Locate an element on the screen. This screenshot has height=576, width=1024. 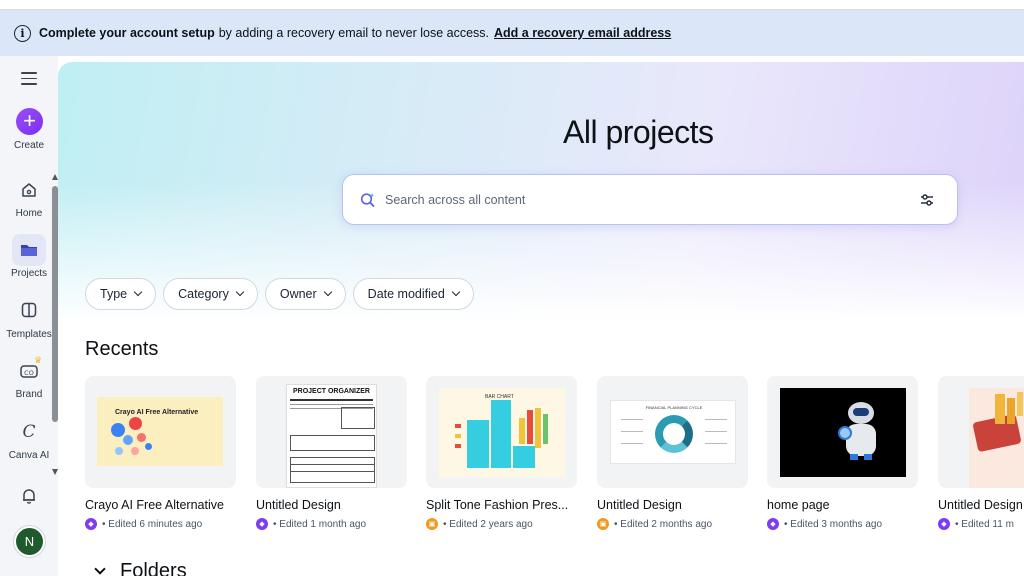
recent-design-card: home page ◆ • Edited 3 months ago is located at coordinates (842, 453).